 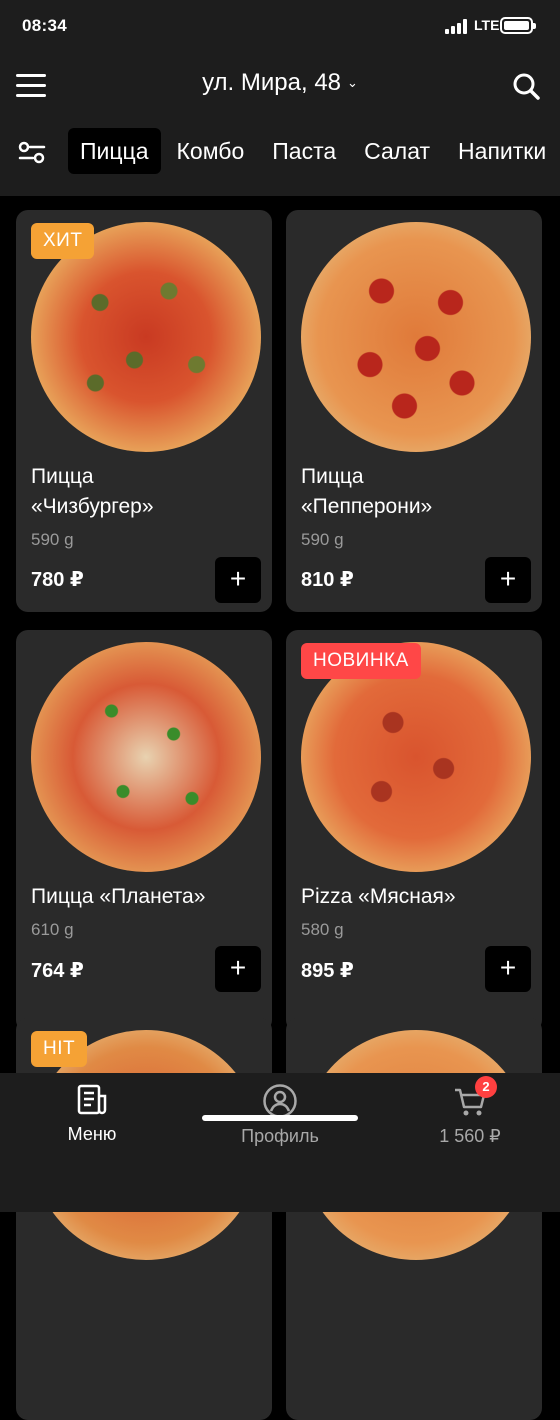 I want to click on product-price: 895 ₽, so click(x=327, y=971).